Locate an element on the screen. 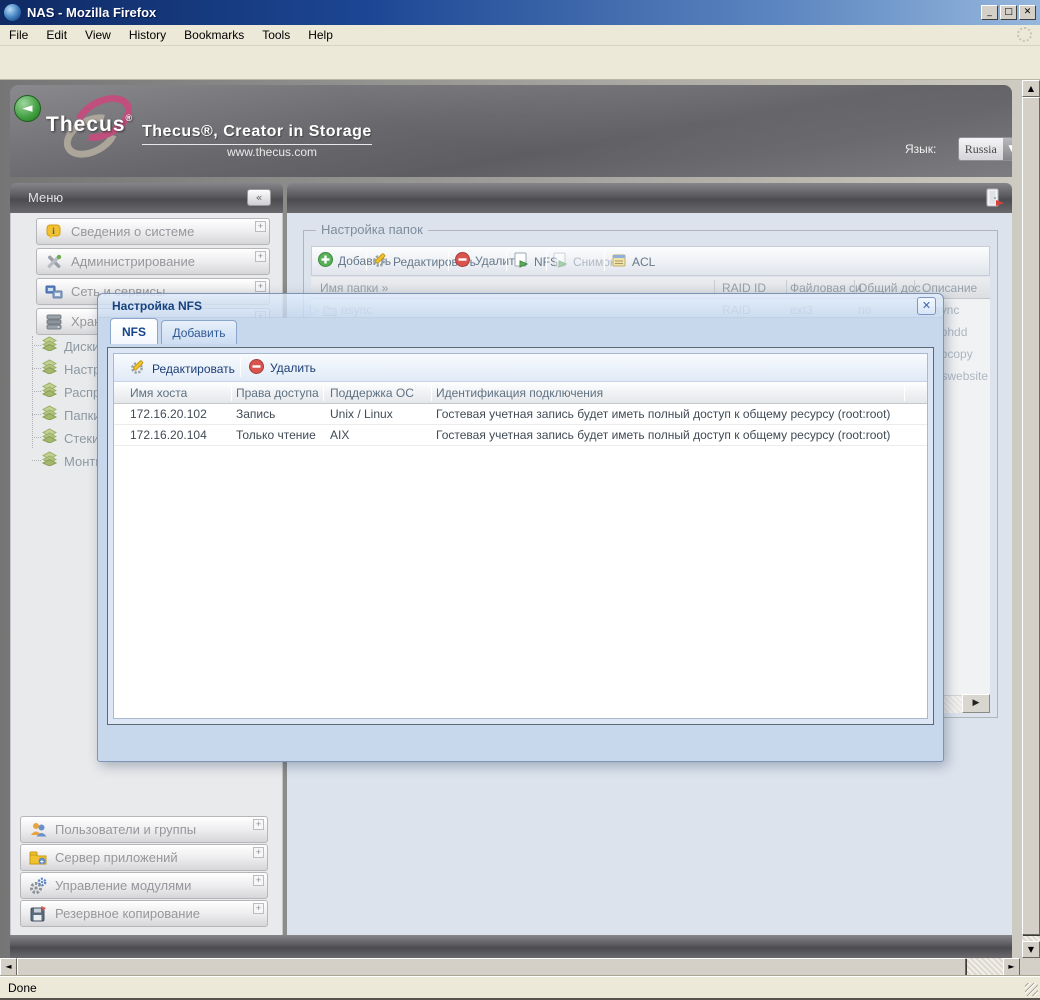 Image resolution: width=1040 pixels, height=1000 pixels. minimize-button: _ is located at coordinates (989, 12).